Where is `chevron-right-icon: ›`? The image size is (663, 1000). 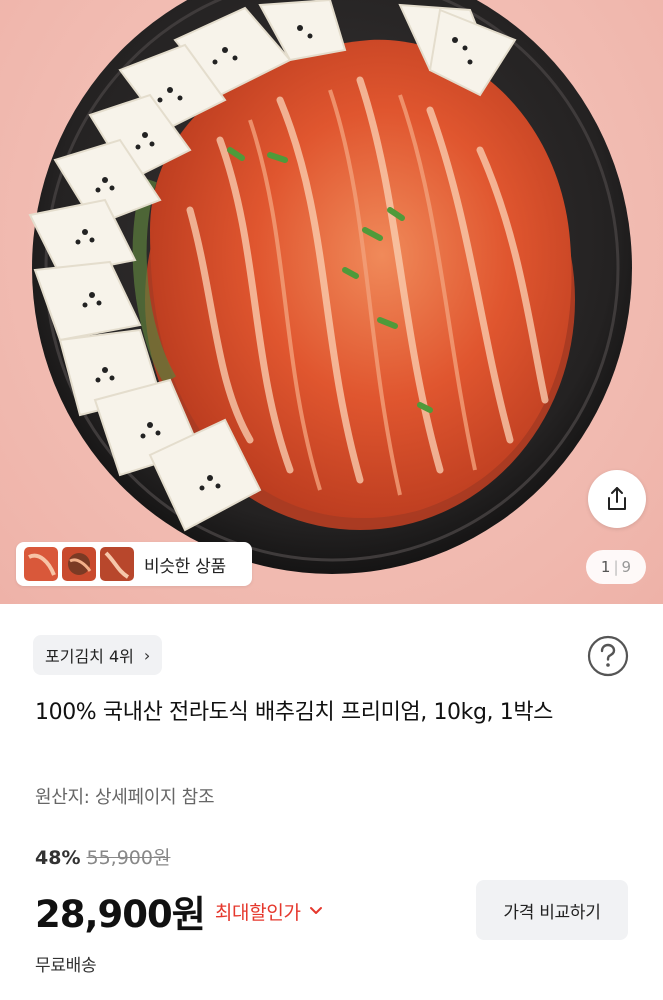 chevron-right-icon: › is located at coordinates (147, 655).